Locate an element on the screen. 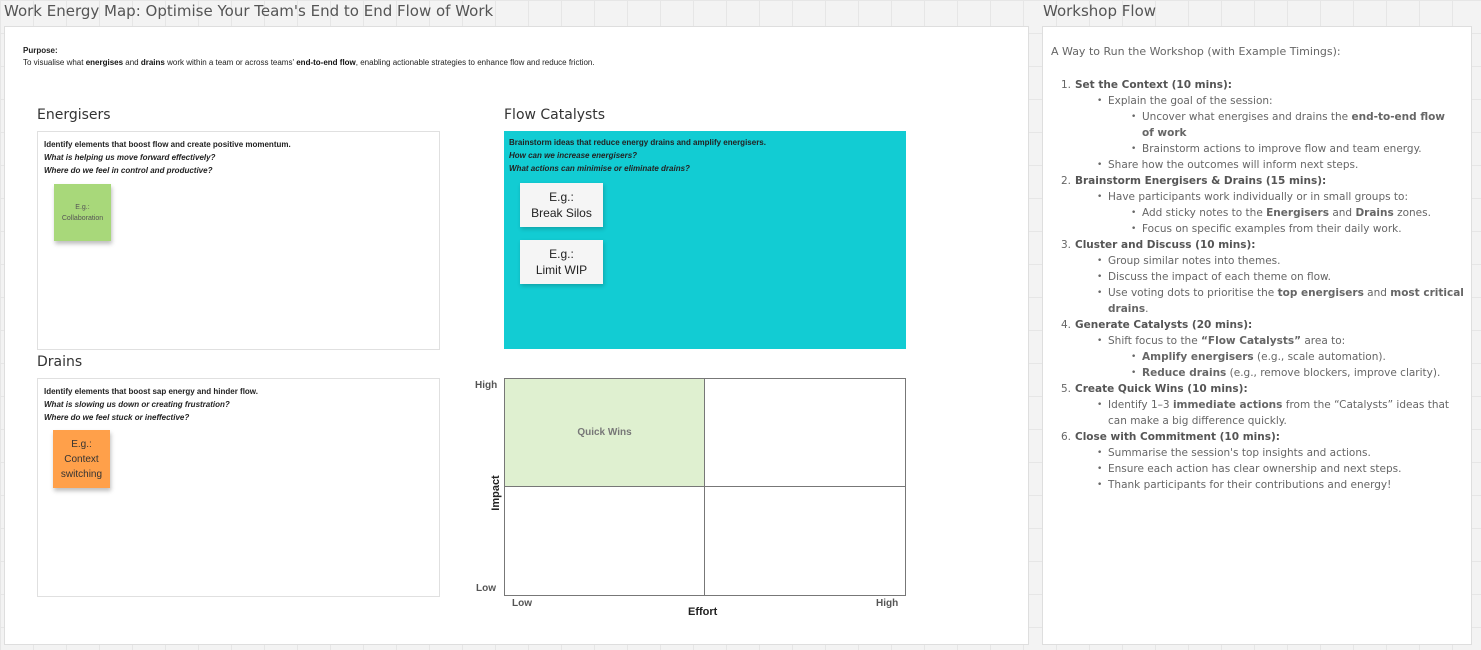 This screenshot has height=650, width=1481. text-span: To visualise what is located at coordinates (54, 62).